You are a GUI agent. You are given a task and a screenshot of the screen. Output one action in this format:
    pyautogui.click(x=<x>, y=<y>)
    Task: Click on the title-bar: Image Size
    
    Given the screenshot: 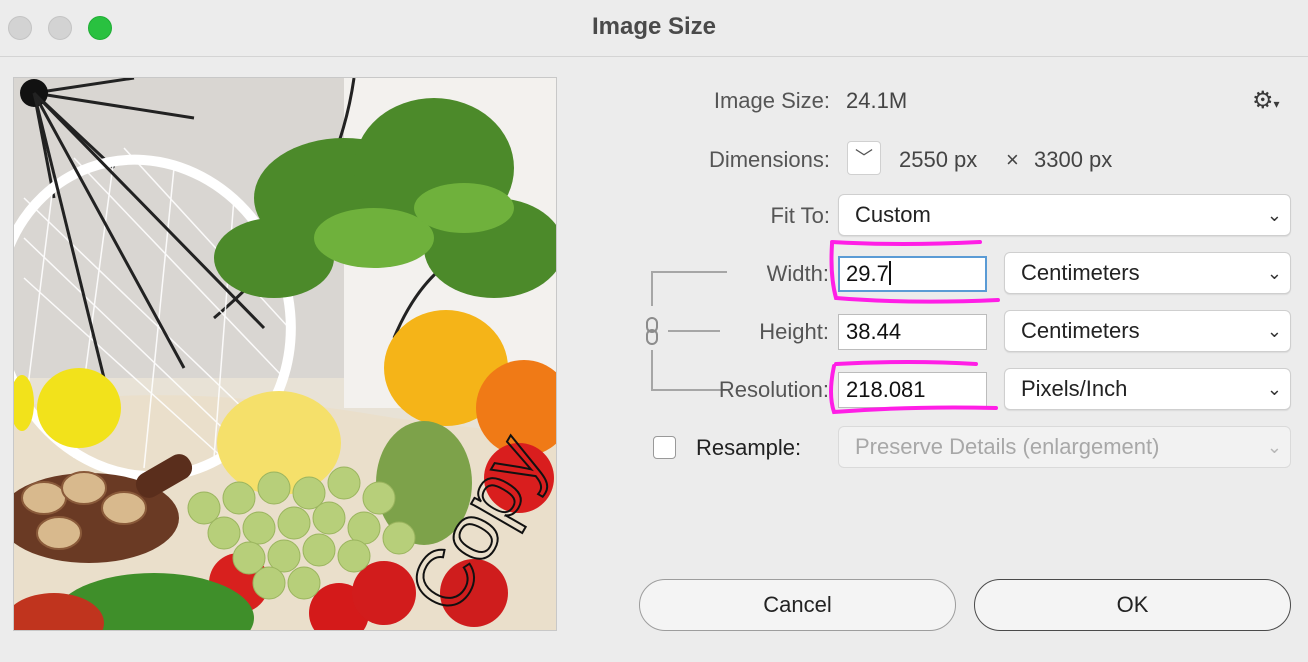 What is the action you would take?
    pyautogui.click(x=654, y=28)
    